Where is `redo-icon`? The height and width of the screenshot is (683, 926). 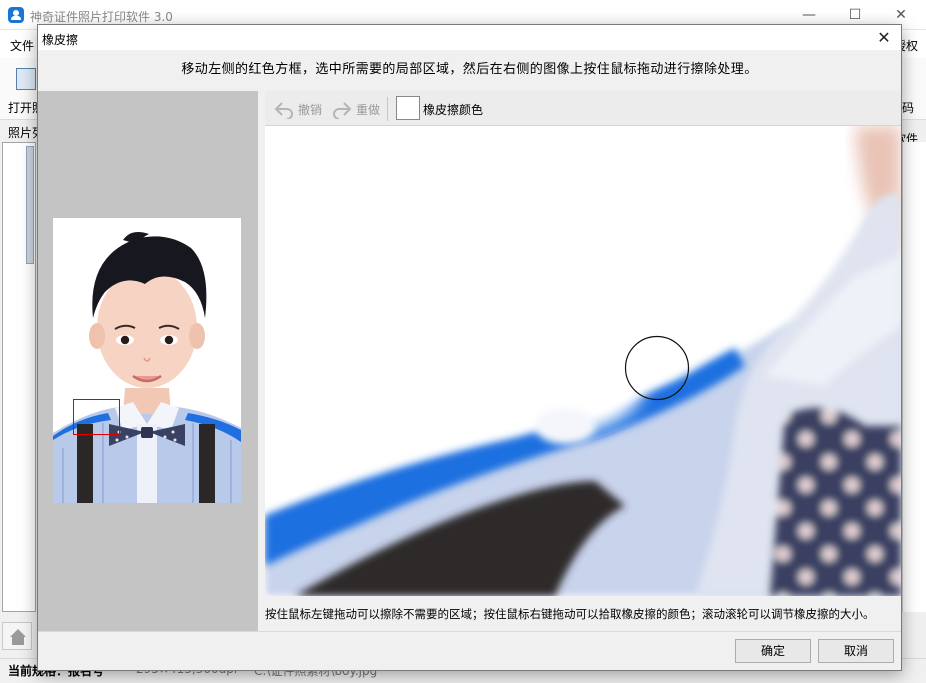 redo-icon is located at coordinates (342, 110).